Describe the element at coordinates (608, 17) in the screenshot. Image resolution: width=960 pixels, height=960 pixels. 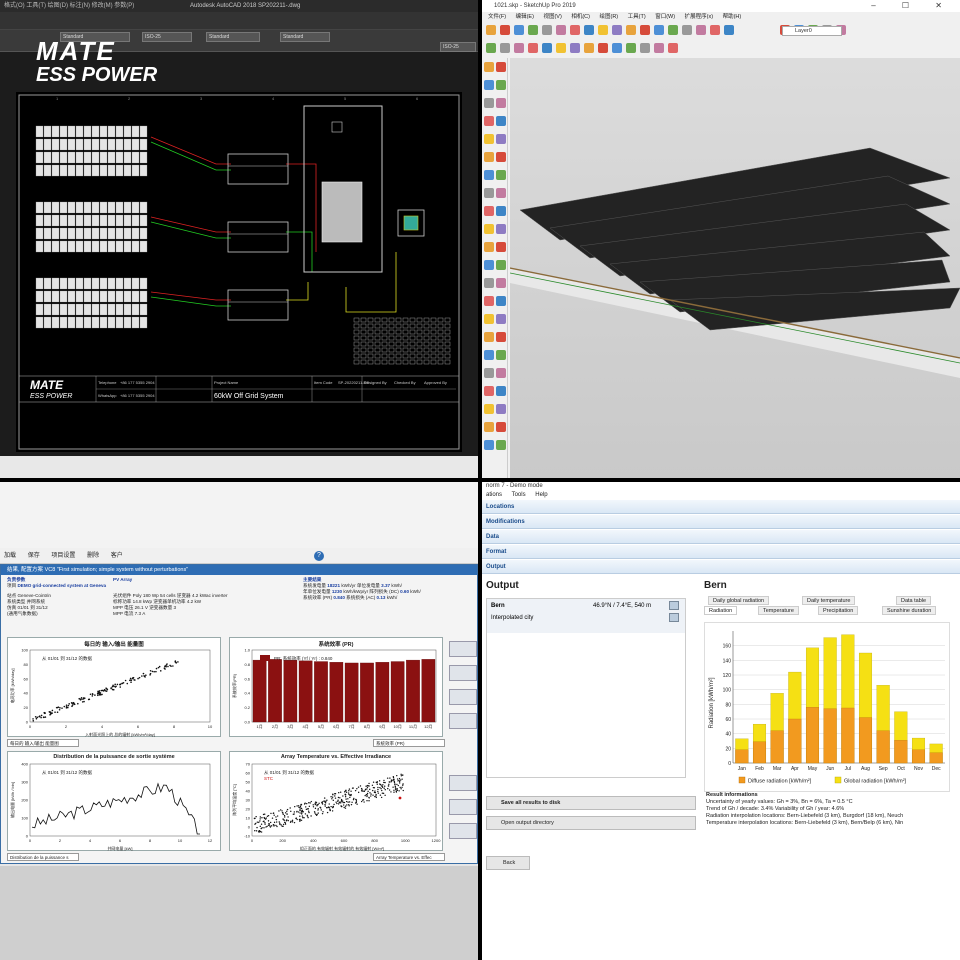
I see `menu-draw: 绘图(R)` at that location.